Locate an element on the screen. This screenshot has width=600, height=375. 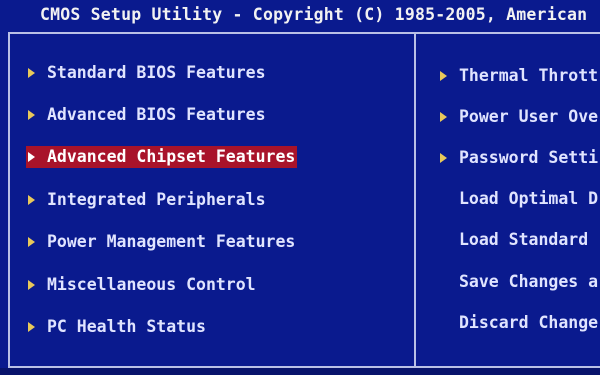
menu-item-label: Discard Change is located at coordinates (529, 322).